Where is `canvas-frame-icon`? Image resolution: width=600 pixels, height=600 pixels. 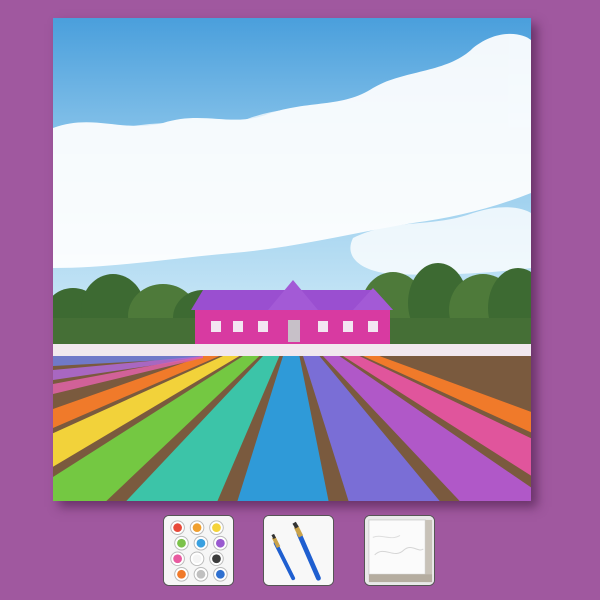
canvas-frame-icon is located at coordinates (399, 550).